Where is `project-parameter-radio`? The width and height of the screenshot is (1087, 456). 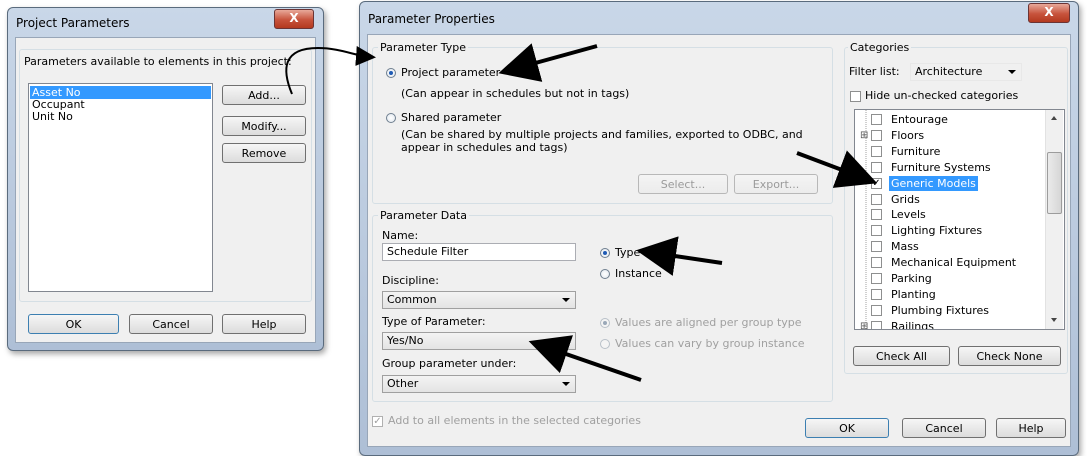 project-parameter-radio is located at coordinates (391, 73).